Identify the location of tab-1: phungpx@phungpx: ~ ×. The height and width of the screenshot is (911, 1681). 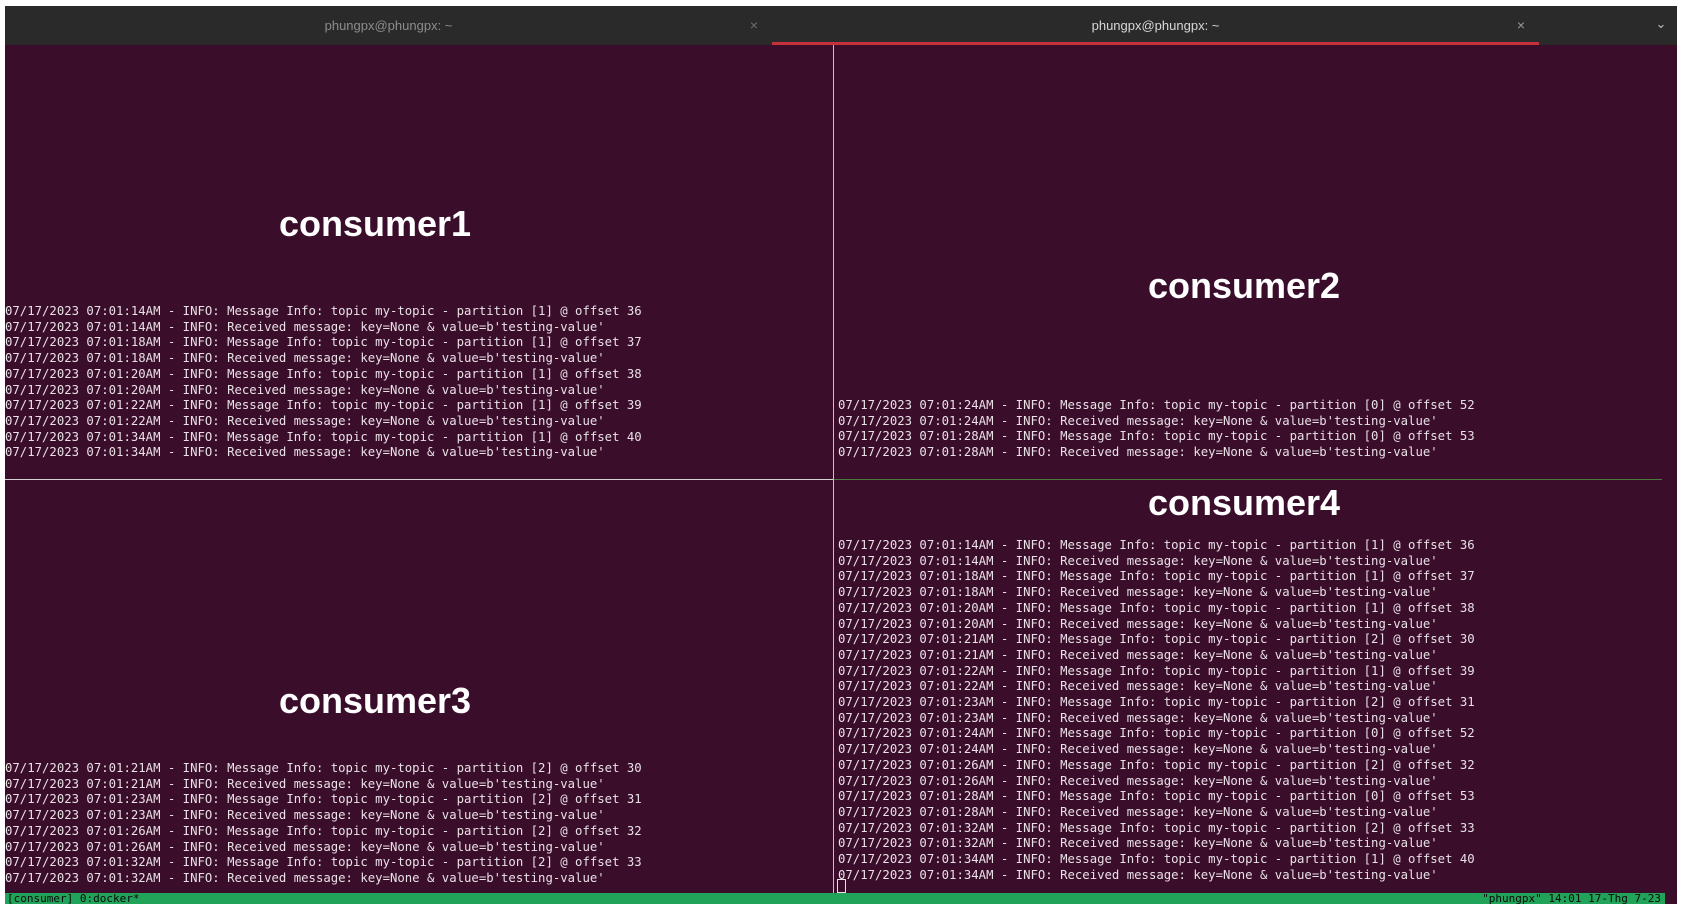
(388, 25).